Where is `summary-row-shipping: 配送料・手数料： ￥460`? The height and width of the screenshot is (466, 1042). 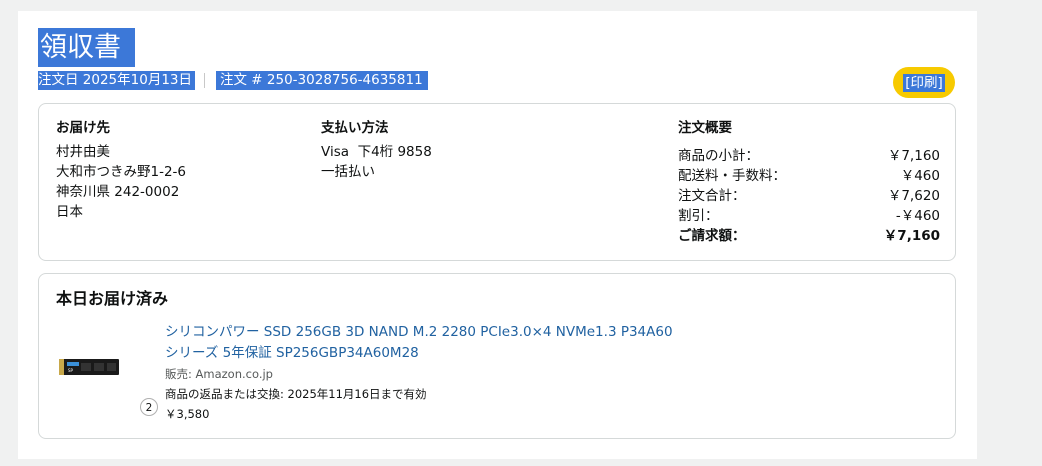 summary-row-shipping: 配送料・手数料： ￥460 is located at coordinates (809, 176).